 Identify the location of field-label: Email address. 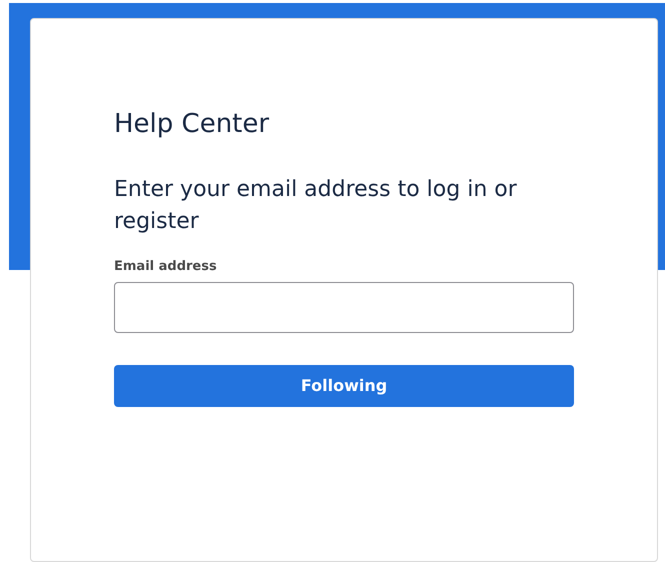
(165, 267).